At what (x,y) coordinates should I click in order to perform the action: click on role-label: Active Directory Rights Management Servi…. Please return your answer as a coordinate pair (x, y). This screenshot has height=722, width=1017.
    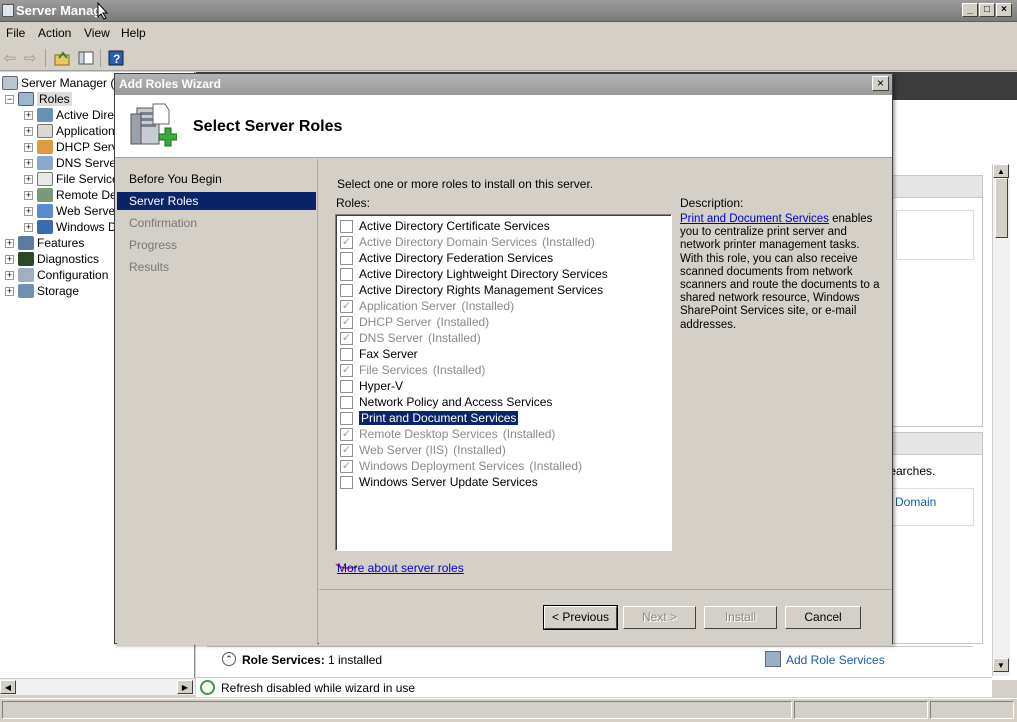
    Looking at the image, I should click on (481, 290).